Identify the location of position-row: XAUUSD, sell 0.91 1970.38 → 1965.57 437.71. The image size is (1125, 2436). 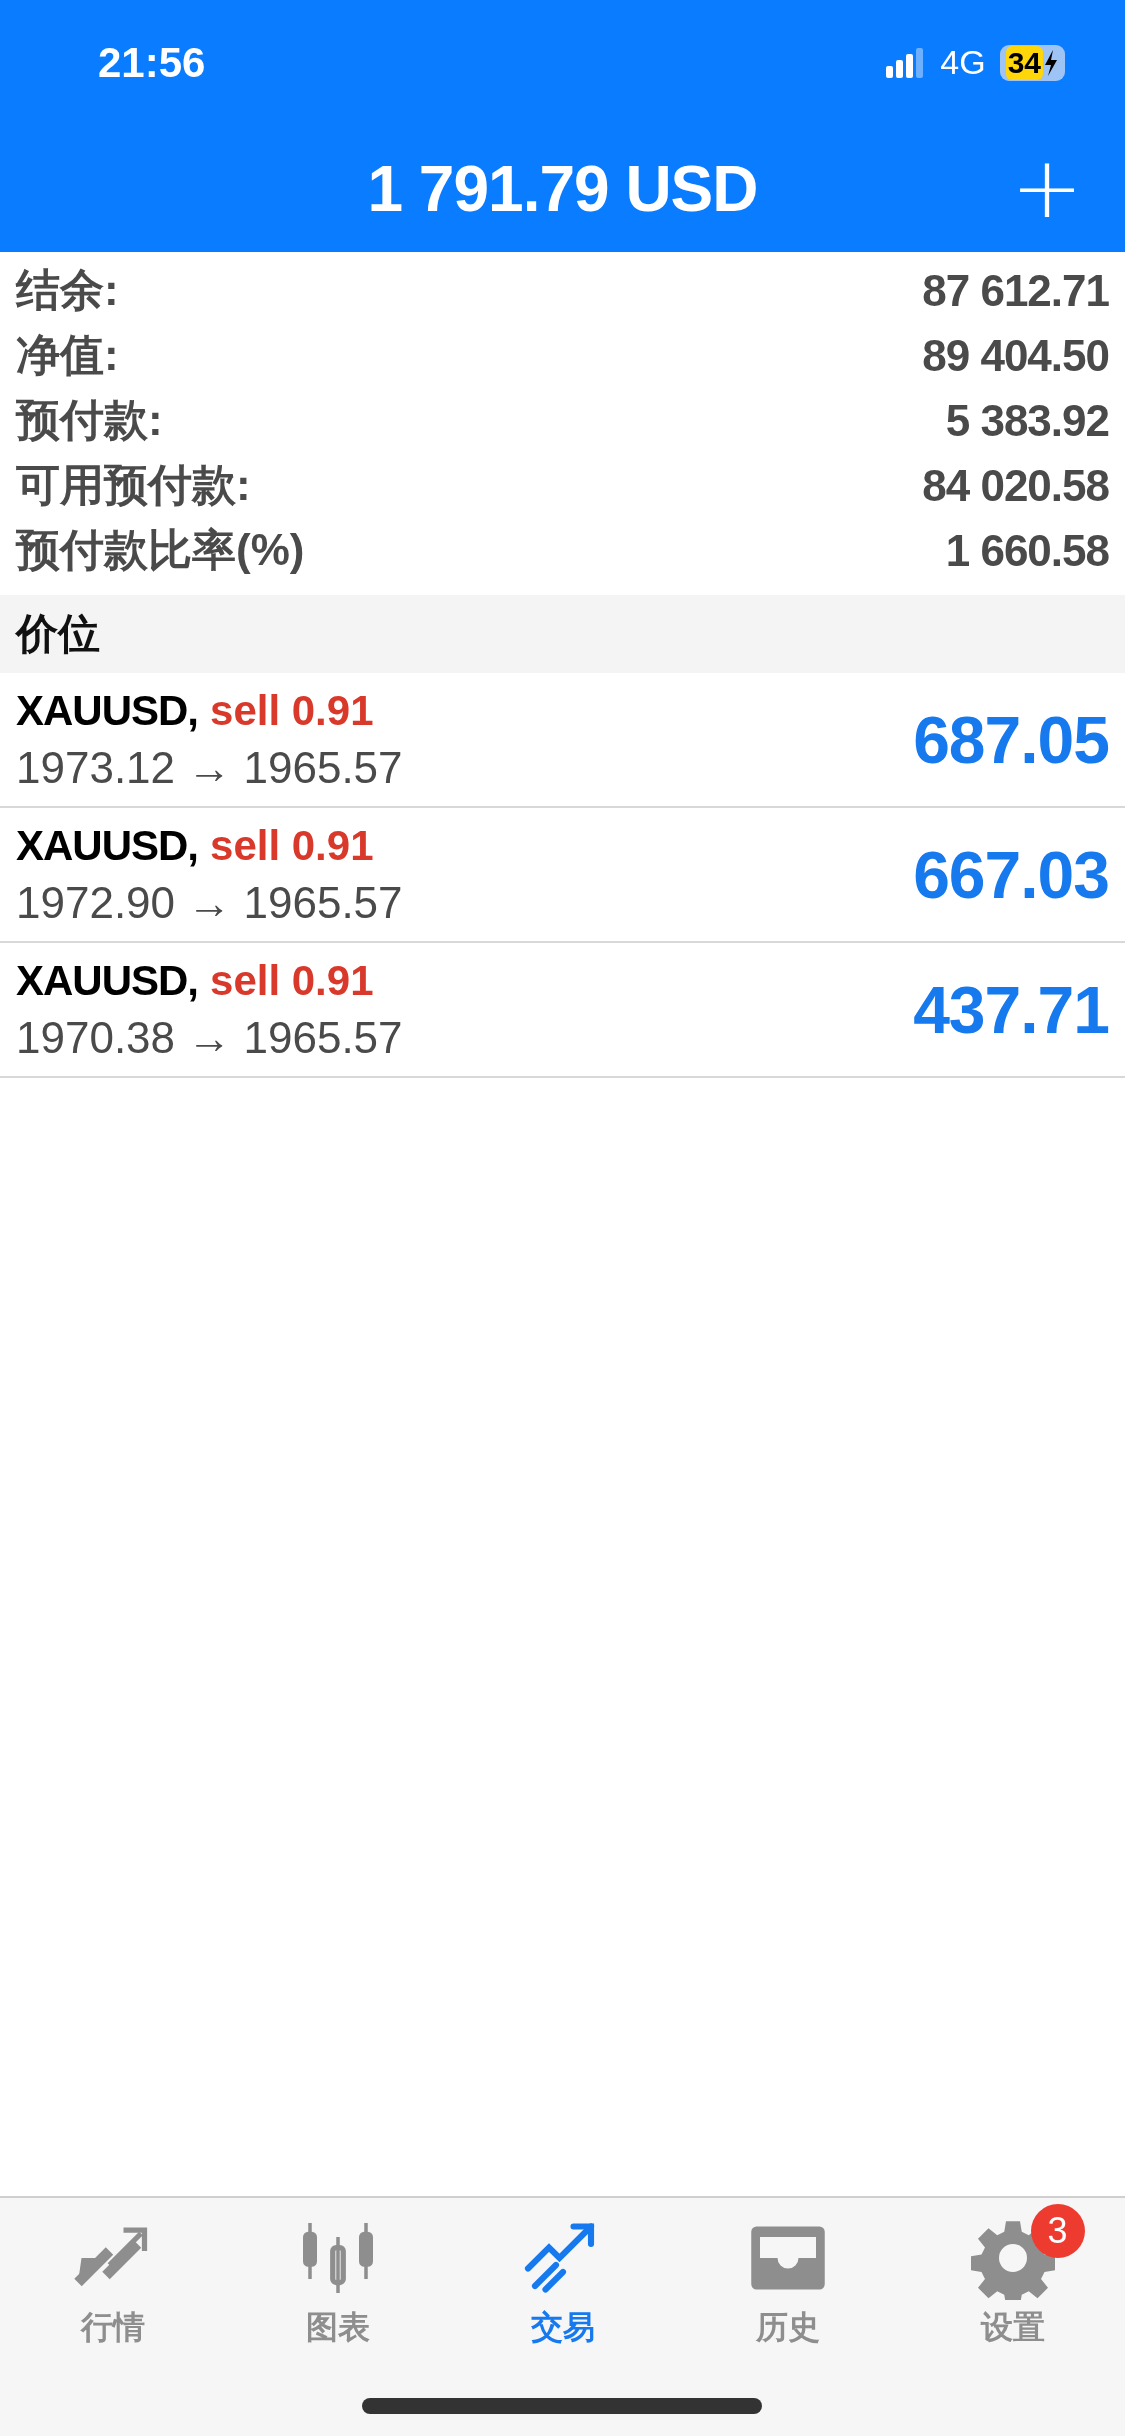
(562, 1010).